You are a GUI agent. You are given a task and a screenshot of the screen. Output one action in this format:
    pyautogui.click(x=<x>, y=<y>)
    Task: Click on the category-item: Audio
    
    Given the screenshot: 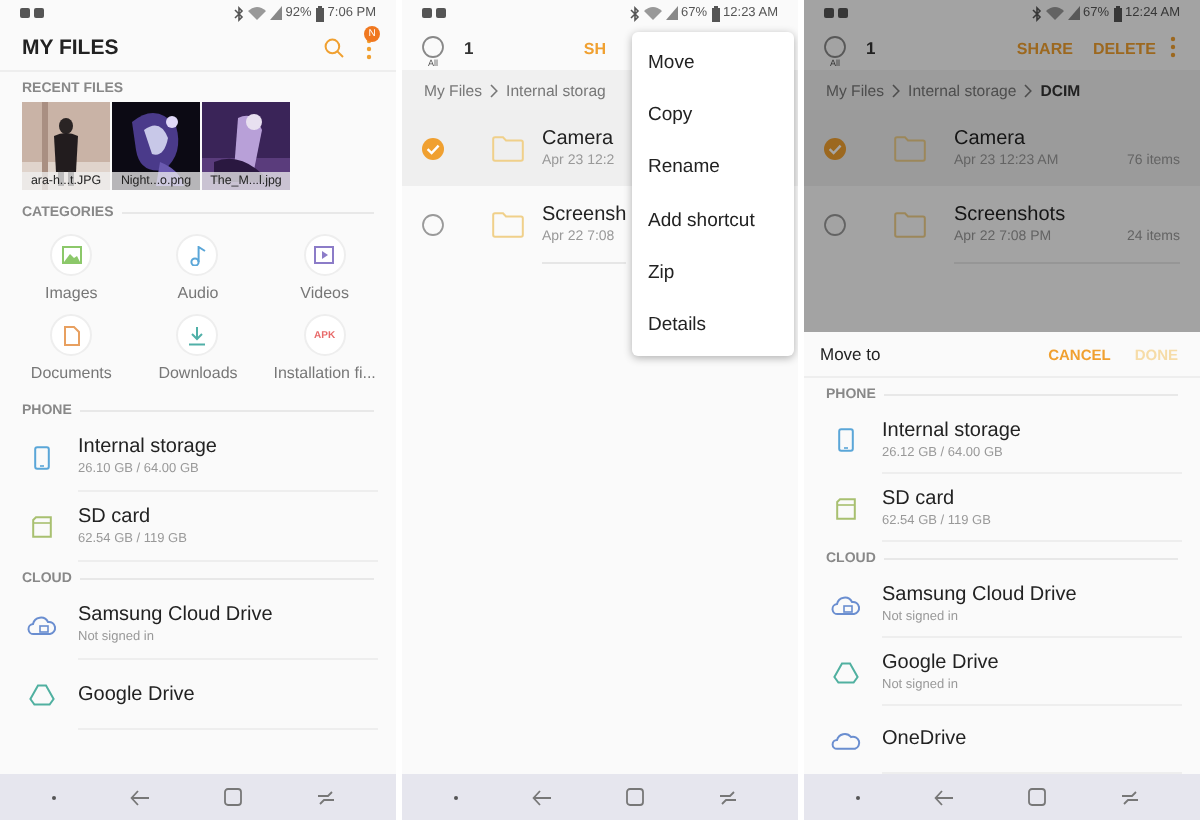 What is the action you would take?
    pyautogui.click(x=198, y=268)
    